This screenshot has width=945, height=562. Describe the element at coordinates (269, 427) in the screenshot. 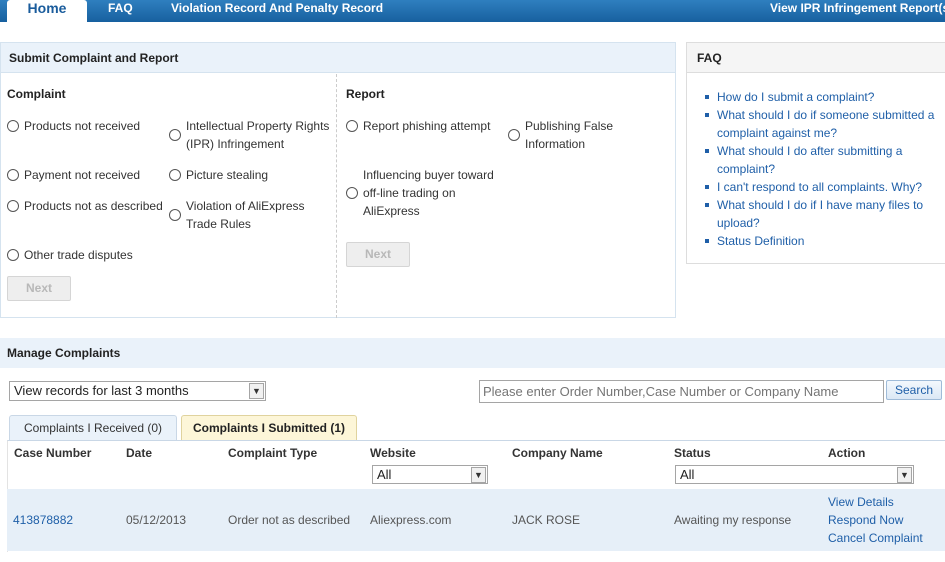

I see `tab-complaints-submitted: Complaints I Submitted (1)` at that location.